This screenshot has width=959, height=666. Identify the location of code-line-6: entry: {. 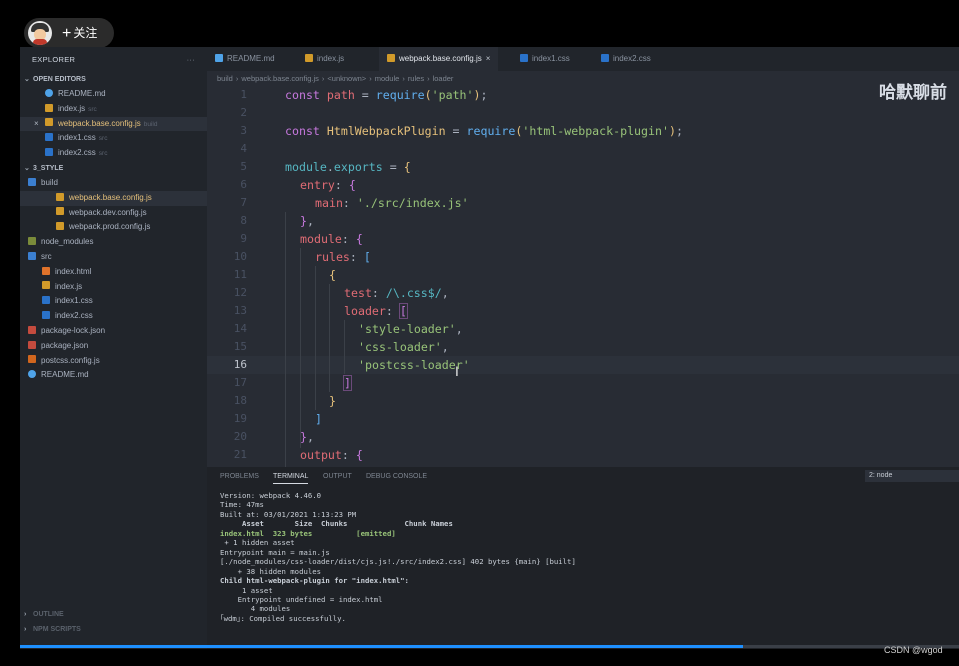
(328, 185).